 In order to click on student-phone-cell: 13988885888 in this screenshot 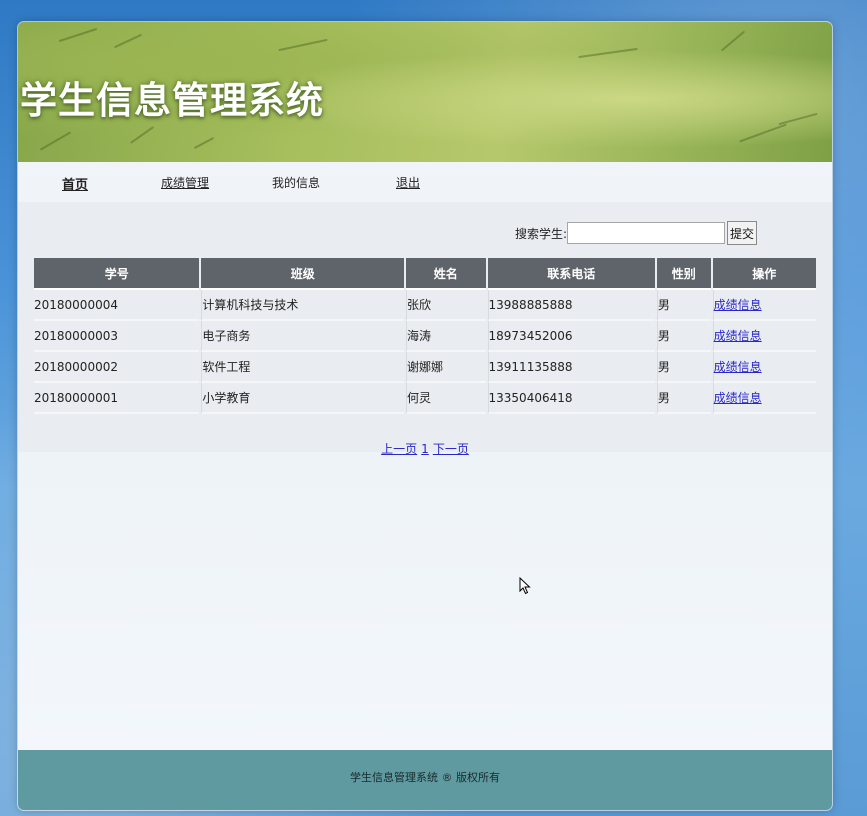, I will do `click(571, 305)`.